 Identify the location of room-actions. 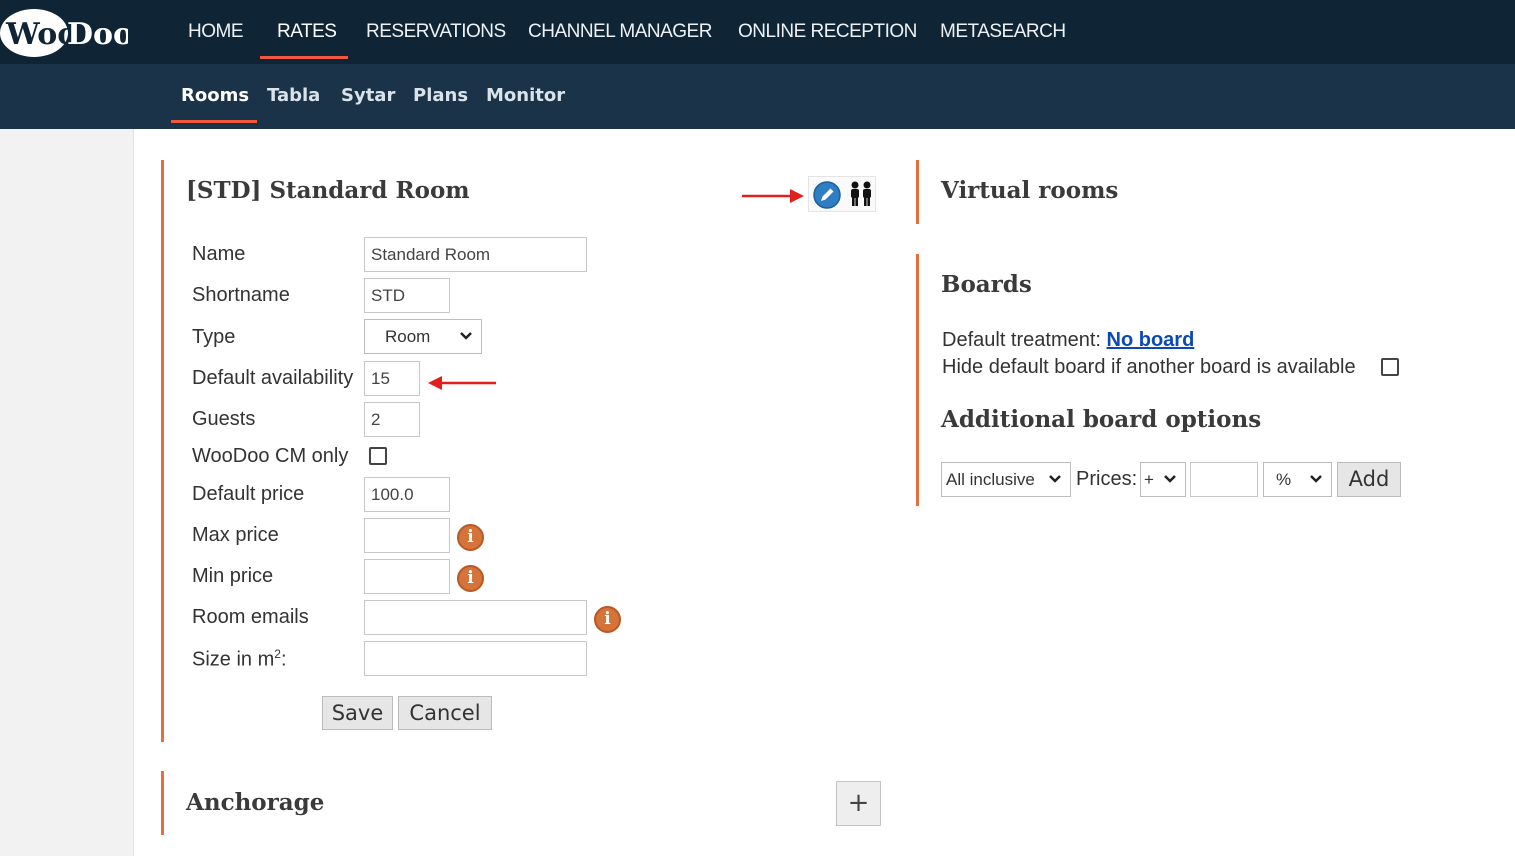
(842, 194).